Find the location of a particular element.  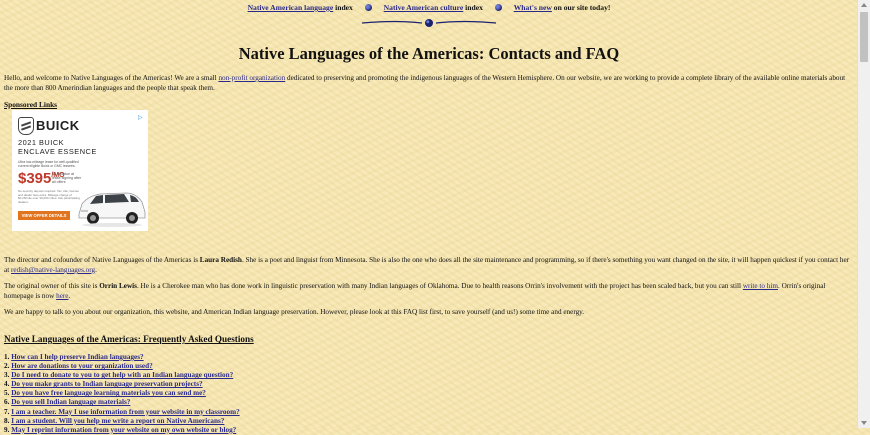

director-text-end: . is located at coordinates (96, 270).